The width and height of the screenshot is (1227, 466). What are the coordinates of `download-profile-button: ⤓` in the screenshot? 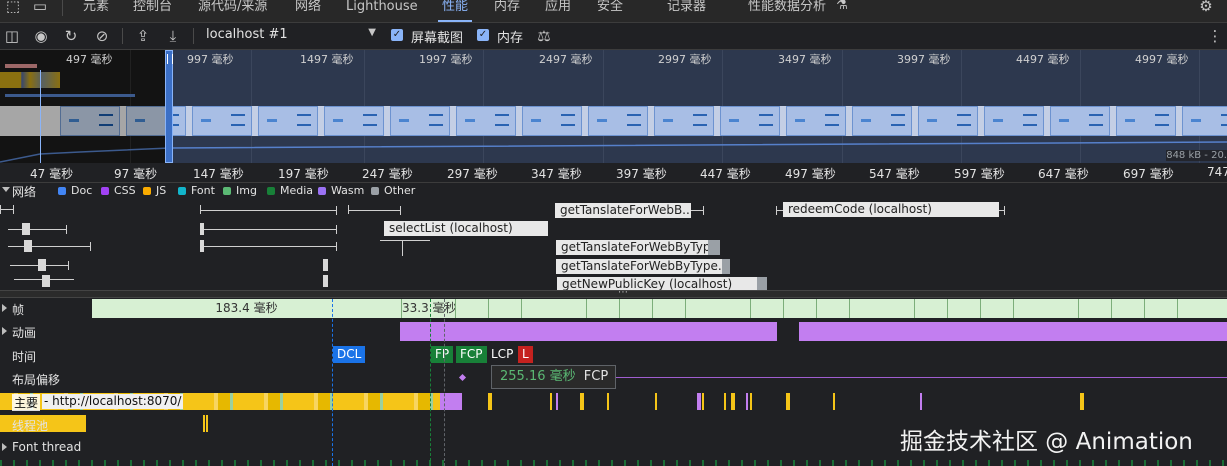 It's located at (173, 36).